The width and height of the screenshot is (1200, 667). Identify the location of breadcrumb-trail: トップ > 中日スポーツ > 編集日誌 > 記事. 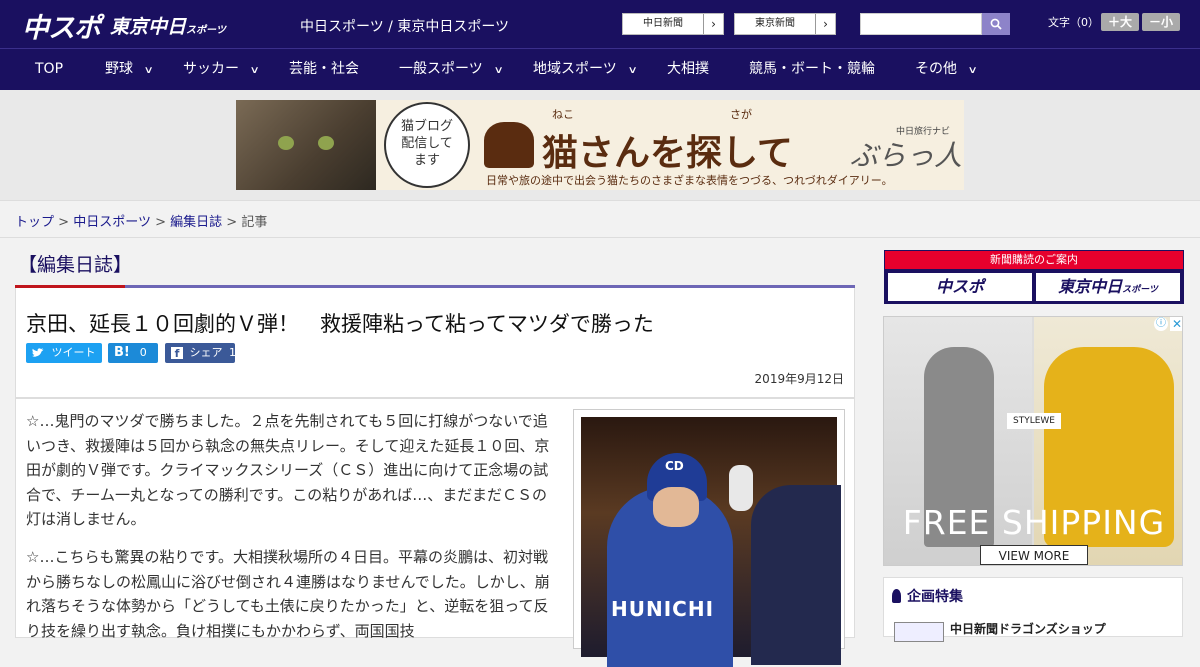
(141, 220).